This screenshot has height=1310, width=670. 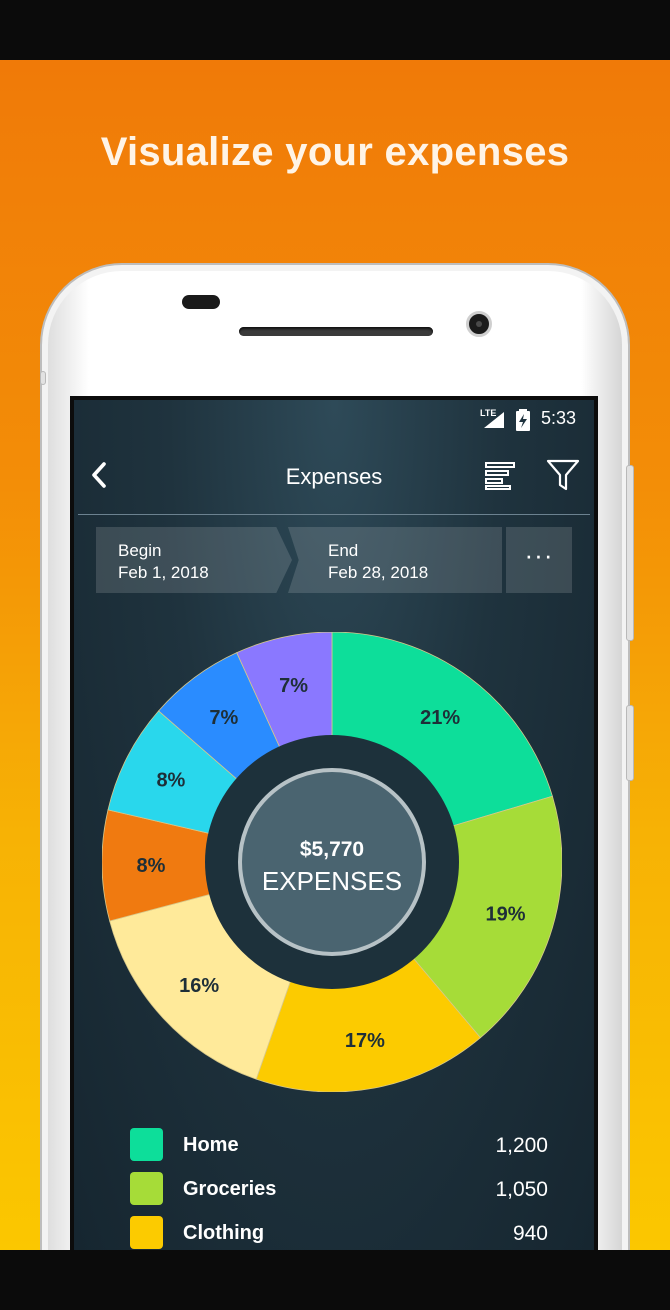 I want to click on sort-bars-icon, so click(x=500, y=476).